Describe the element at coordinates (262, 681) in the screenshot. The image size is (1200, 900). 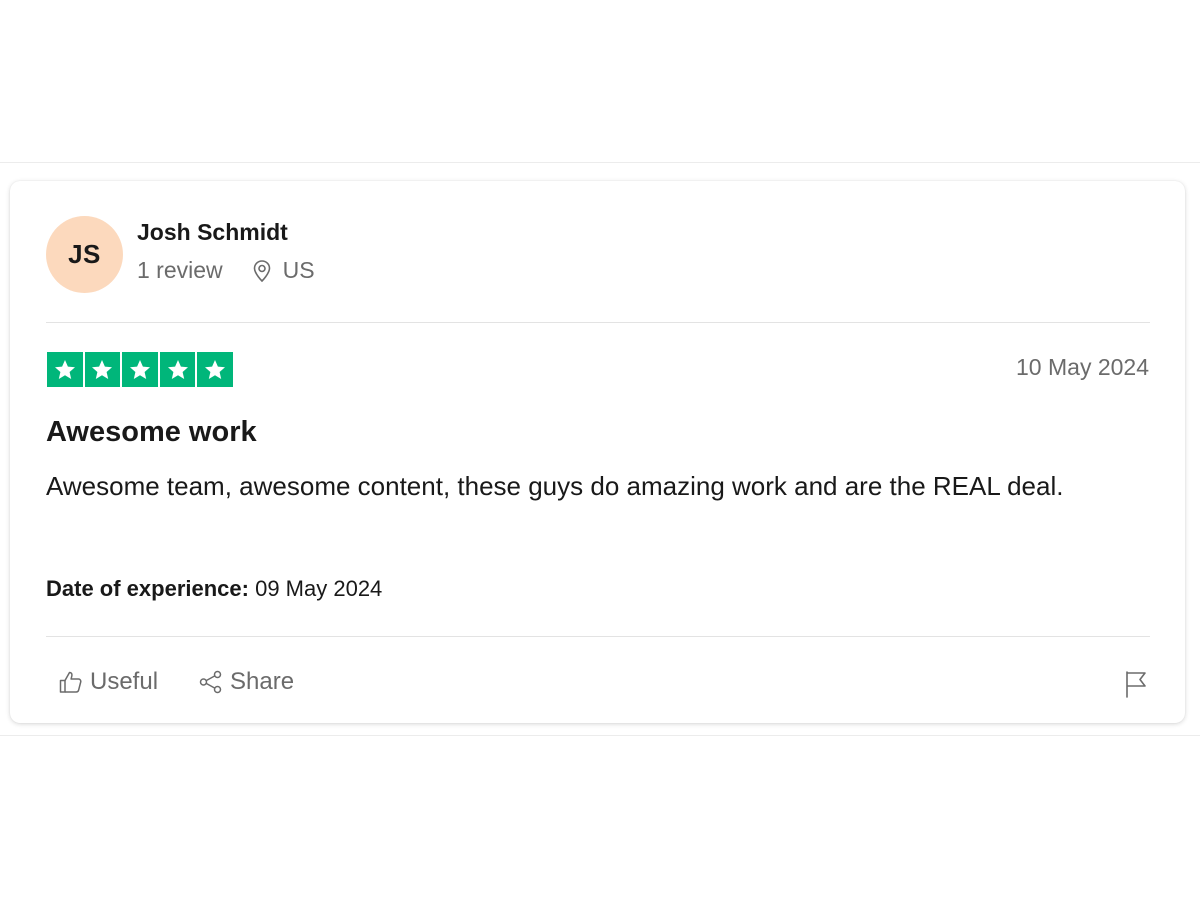
I see `share-label: Share` at that location.